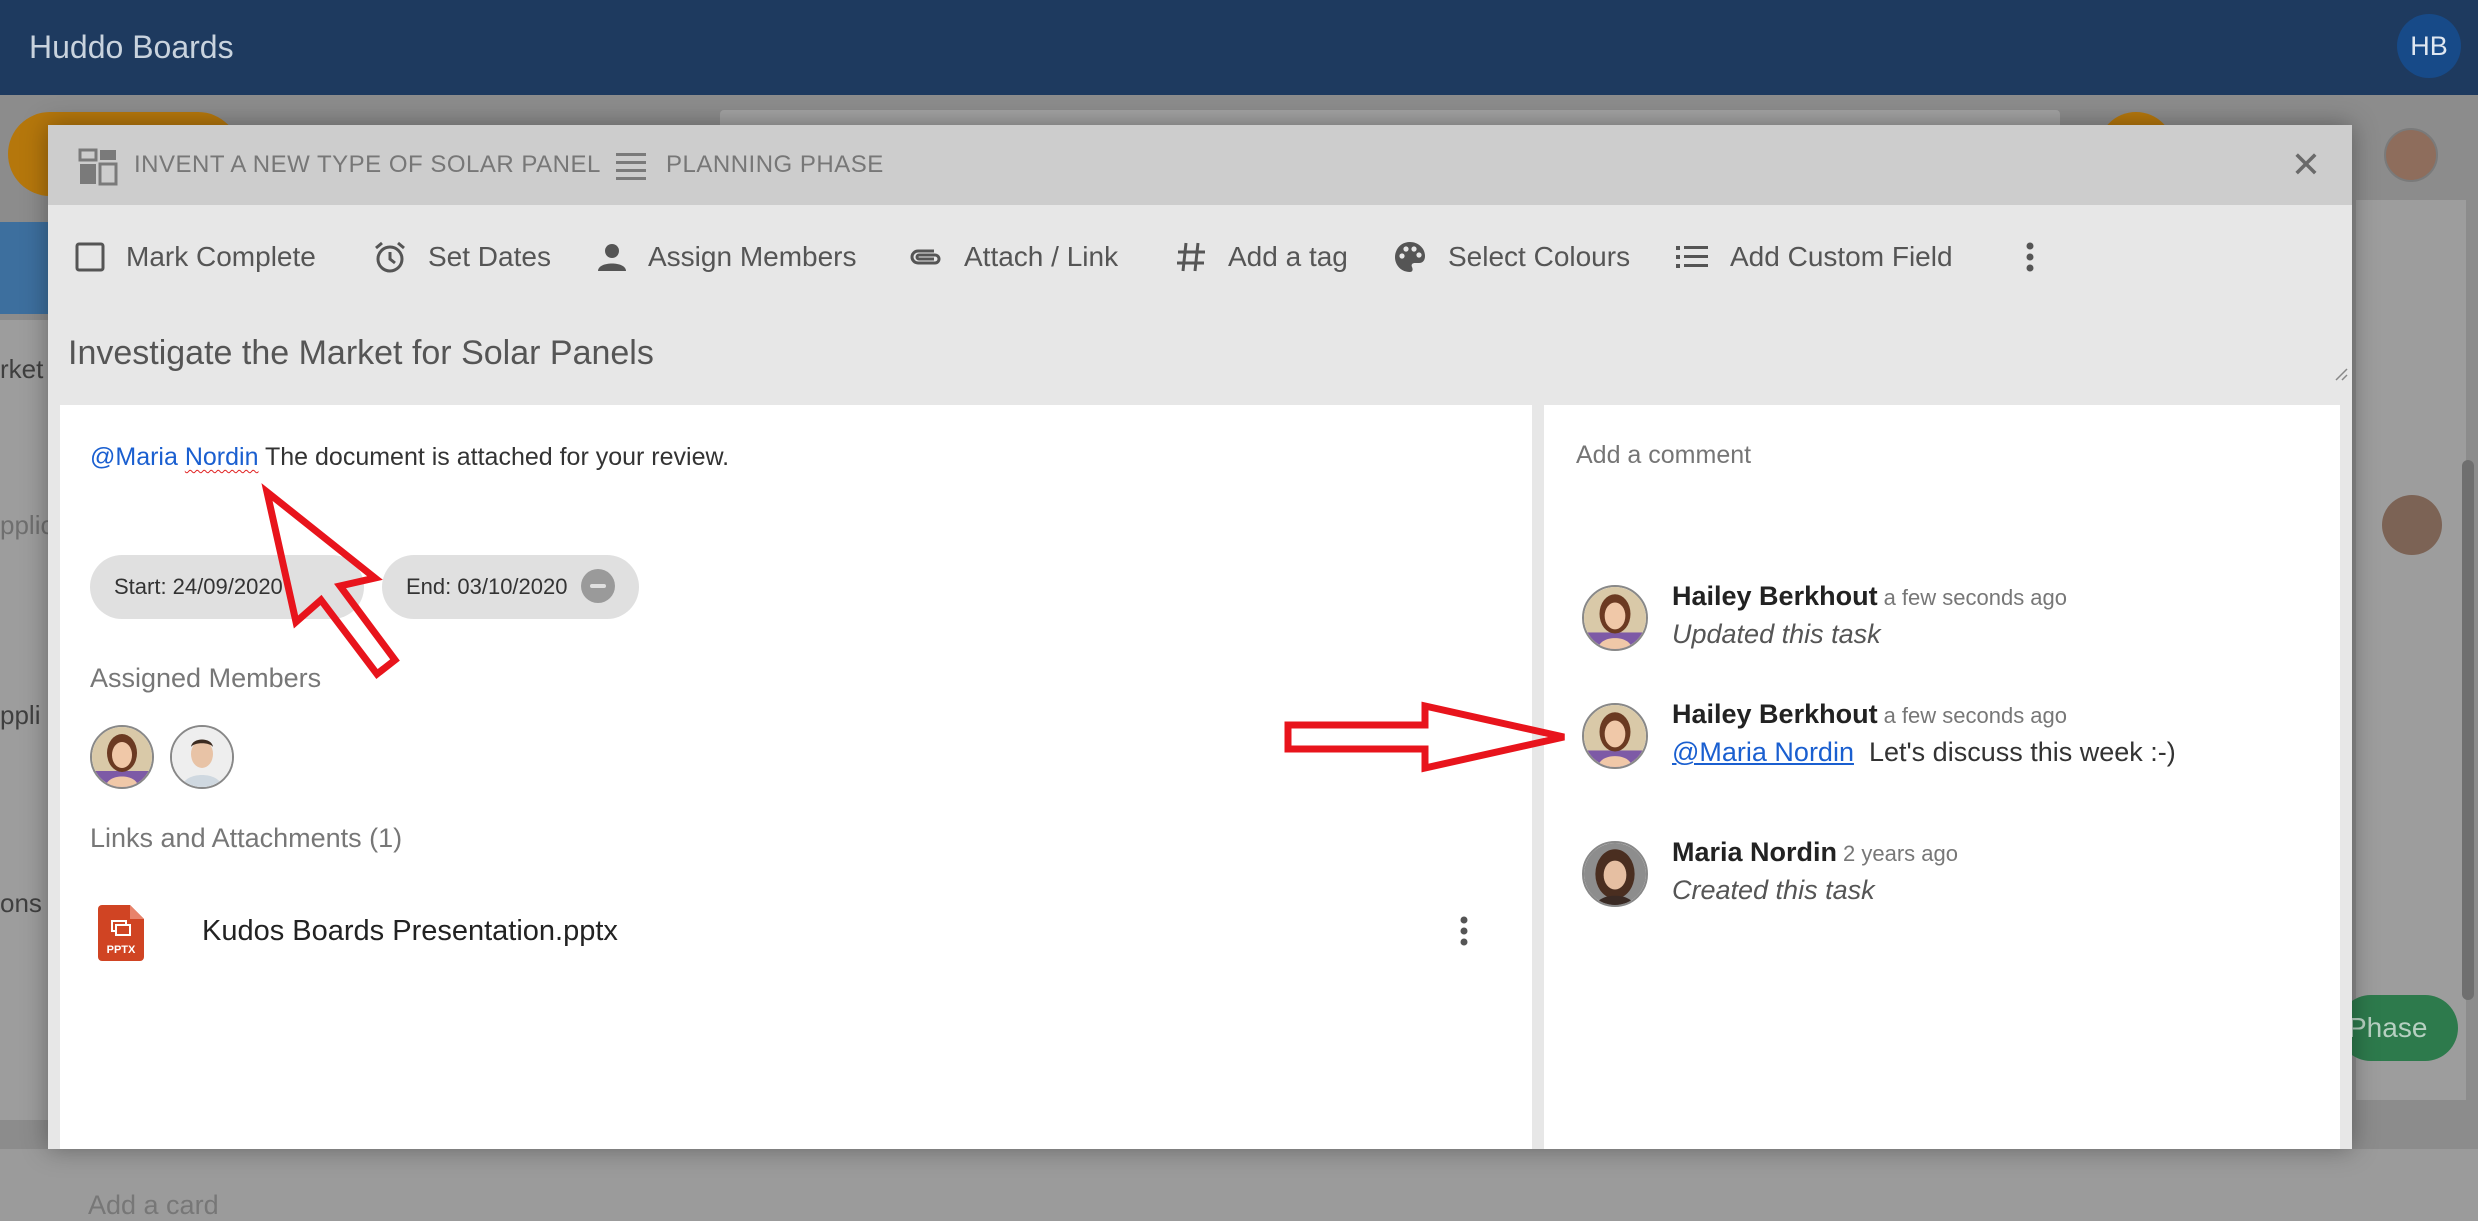 The height and width of the screenshot is (1221, 2478). What do you see at coordinates (22, 369) in the screenshot?
I see `background-card-text: rket` at bounding box center [22, 369].